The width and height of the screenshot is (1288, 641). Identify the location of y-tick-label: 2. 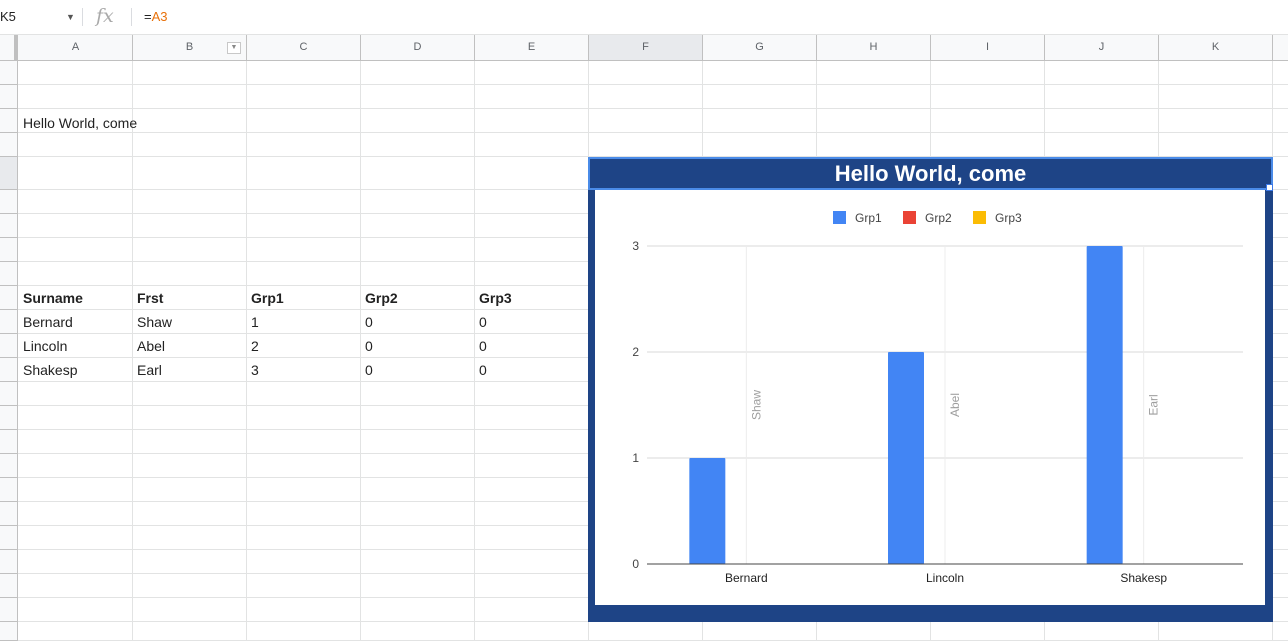
(635, 352).